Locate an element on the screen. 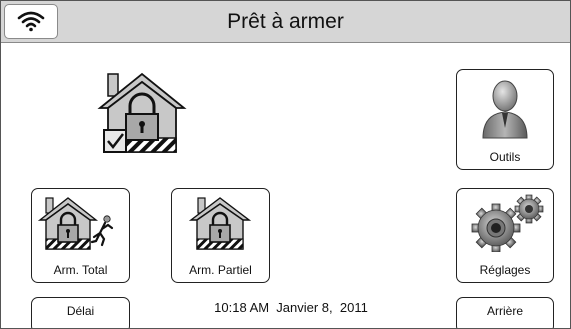  arm-total-label: Arm. Total is located at coordinates (80, 270).